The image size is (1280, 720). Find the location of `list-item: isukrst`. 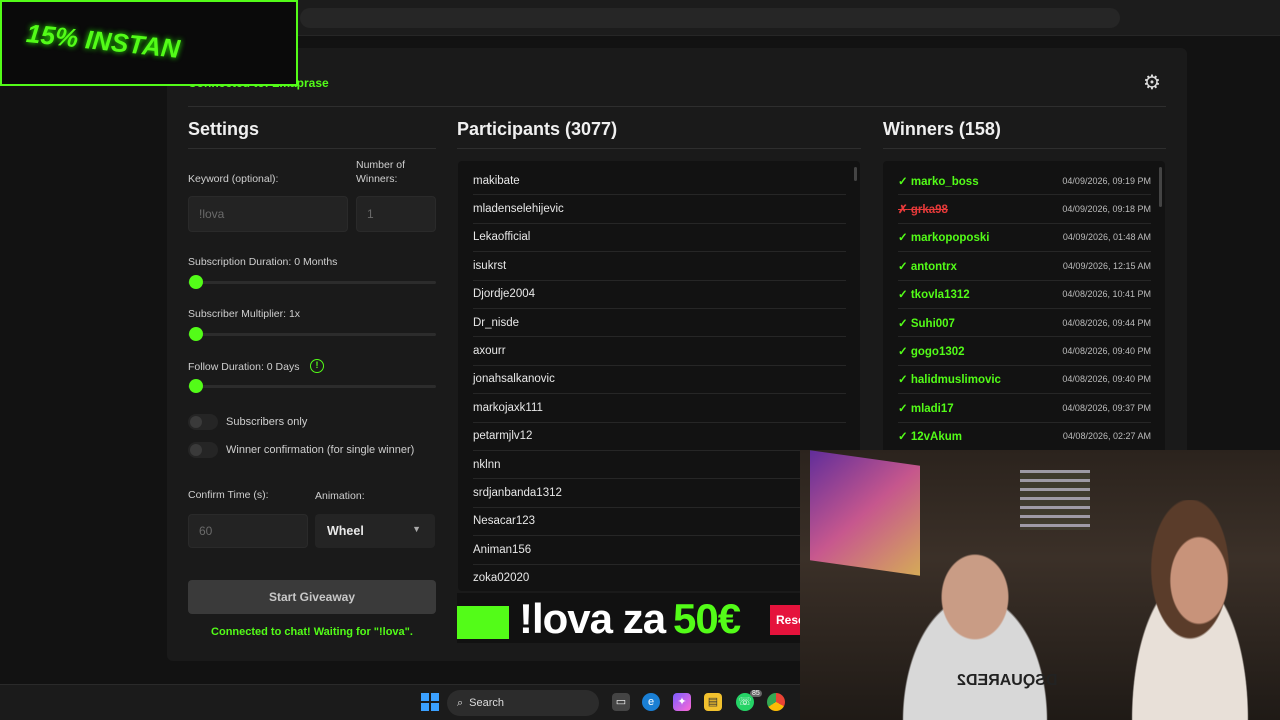

list-item: isukrst is located at coordinates (659, 266).